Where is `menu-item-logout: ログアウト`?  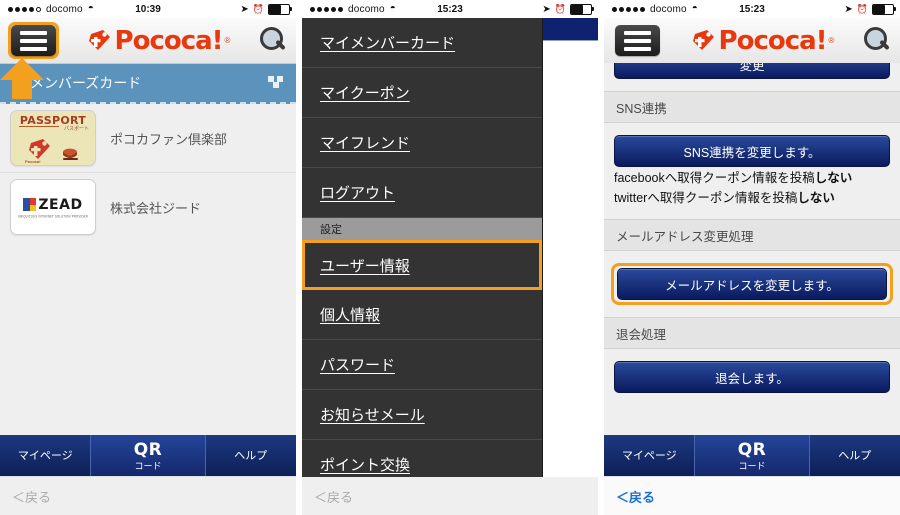
menu-item-logout: ログアウト is located at coordinates (422, 193).